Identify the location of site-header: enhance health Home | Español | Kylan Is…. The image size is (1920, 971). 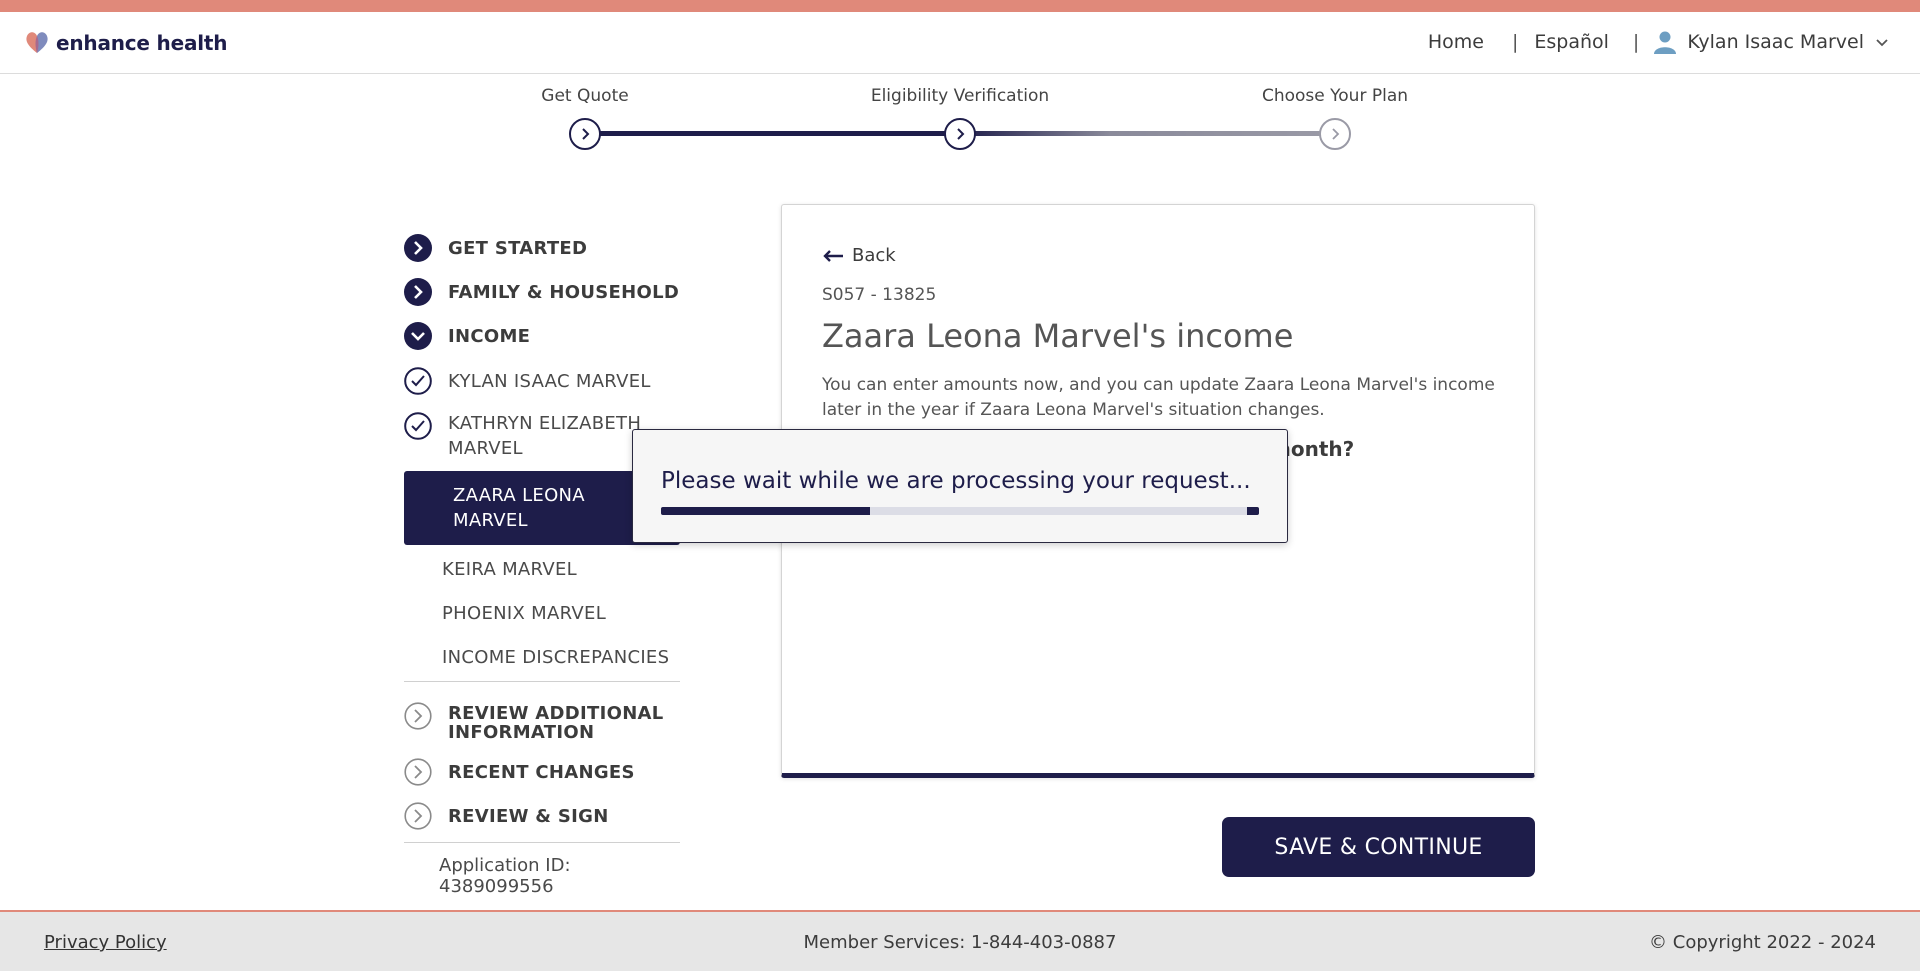
(960, 43).